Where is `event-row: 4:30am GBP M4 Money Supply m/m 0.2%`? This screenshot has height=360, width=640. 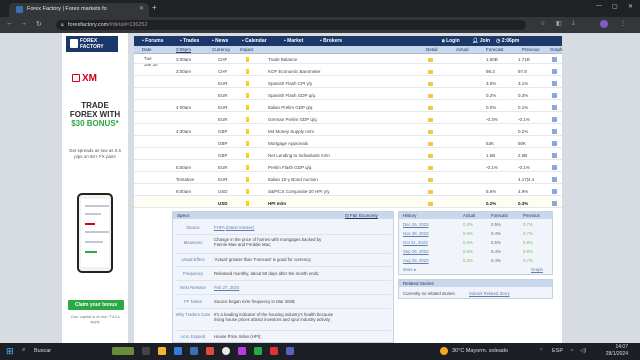
event-row: 4:30am GBP M4 Money Supply m/m 0.2% is located at coordinates (348, 131).